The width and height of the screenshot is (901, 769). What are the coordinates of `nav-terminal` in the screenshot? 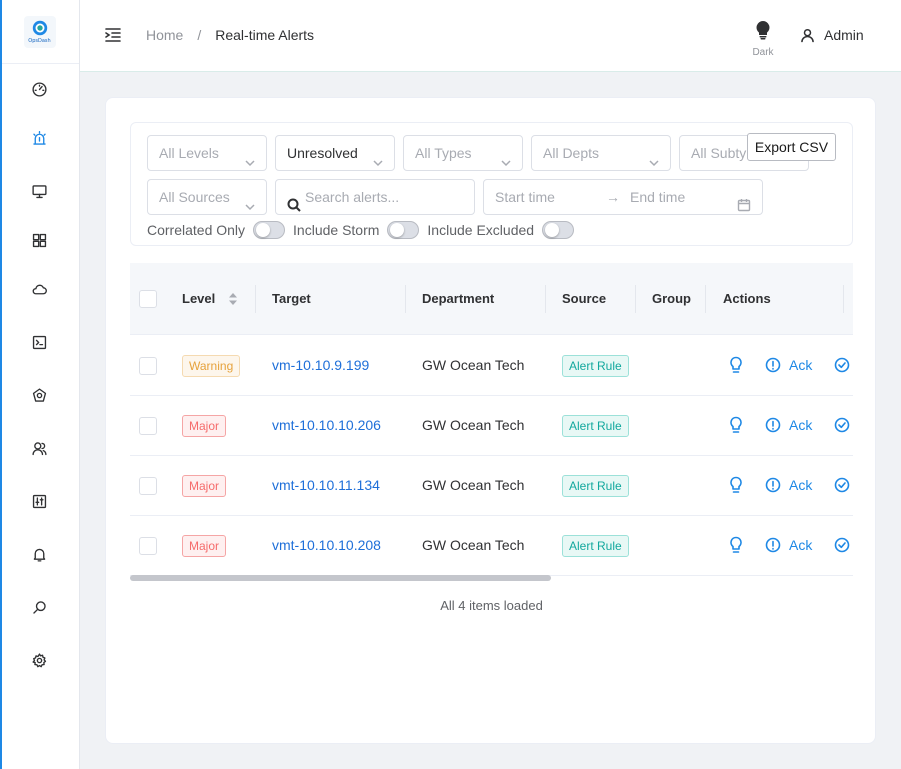 It's located at (39, 342).